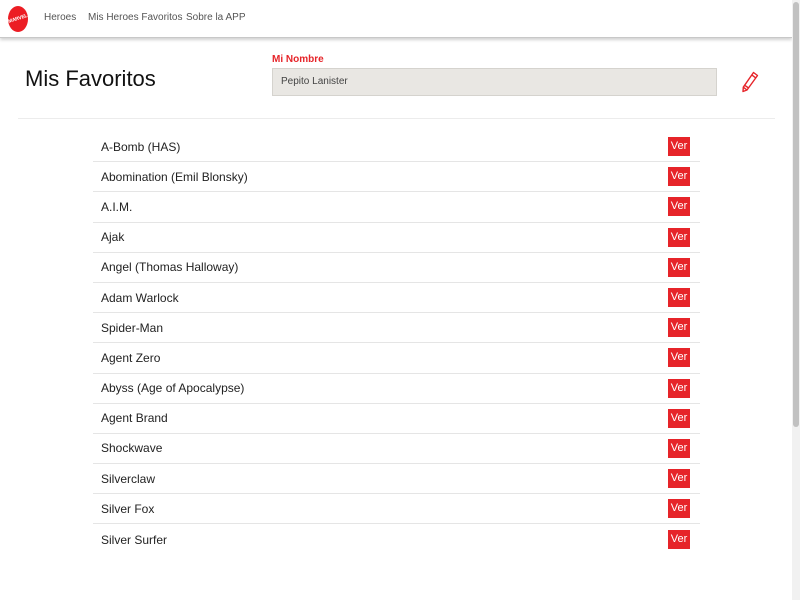 This screenshot has width=800, height=600. What do you see at coordinates (135, 17) in the screenshot?
I see `nav-link-favorites: Mis Heroes Favoritos` at bounding box center [135, 17].